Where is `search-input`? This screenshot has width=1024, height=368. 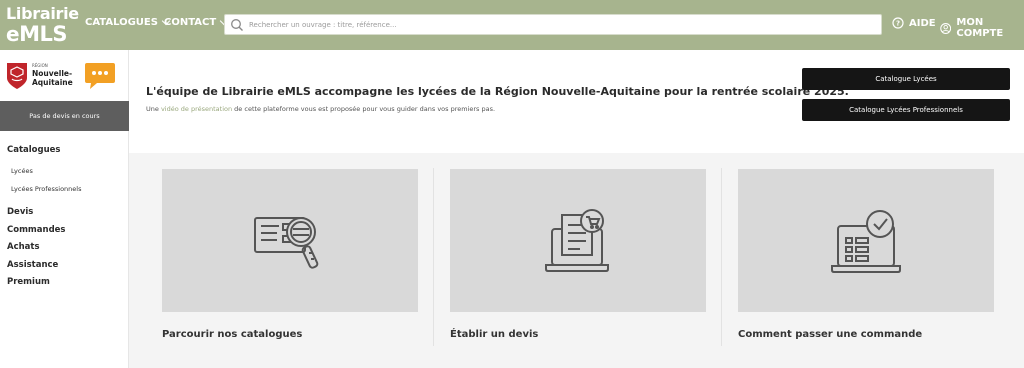
search-input is located at coordinates (559, 24).